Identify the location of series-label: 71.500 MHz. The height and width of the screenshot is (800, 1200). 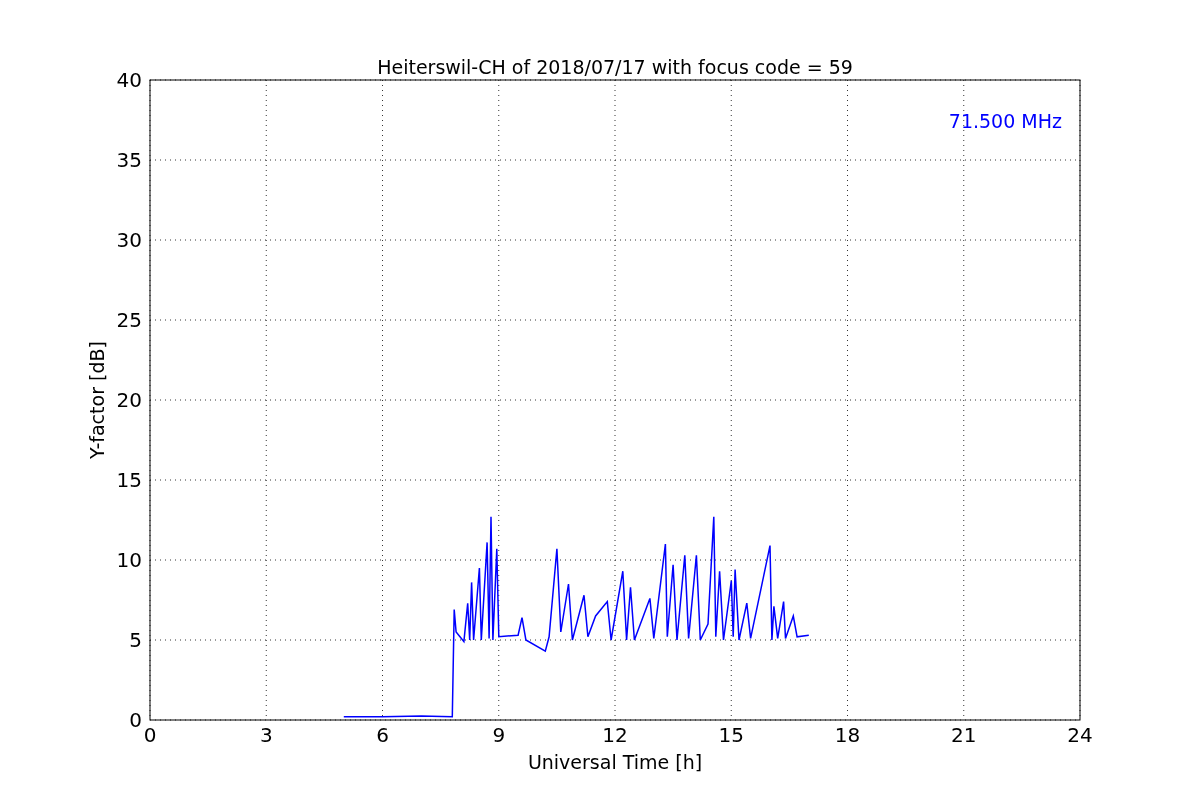
(1005, 121).